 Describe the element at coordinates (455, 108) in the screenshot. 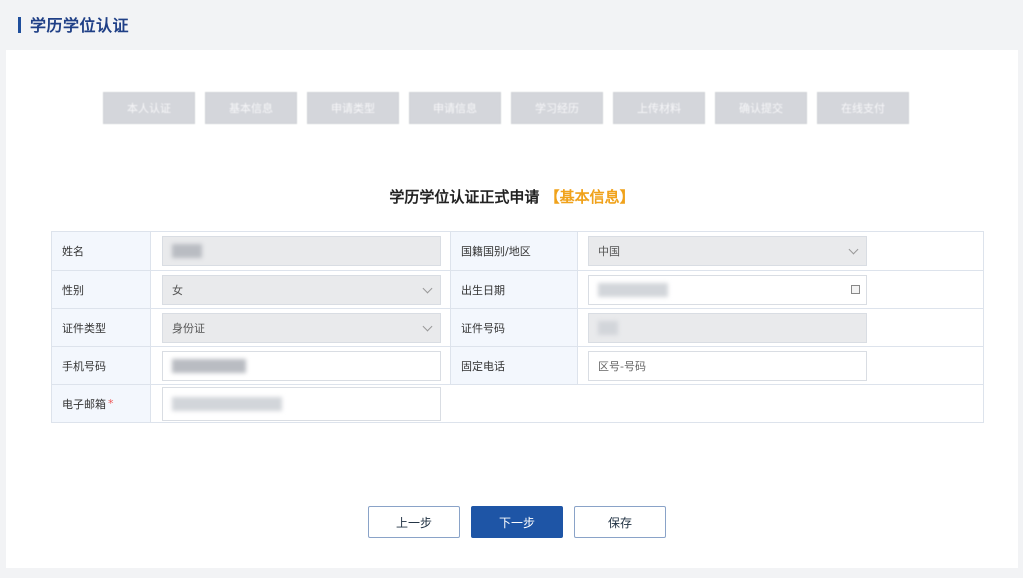

I see `step-application-info: 申请信息` at that location.